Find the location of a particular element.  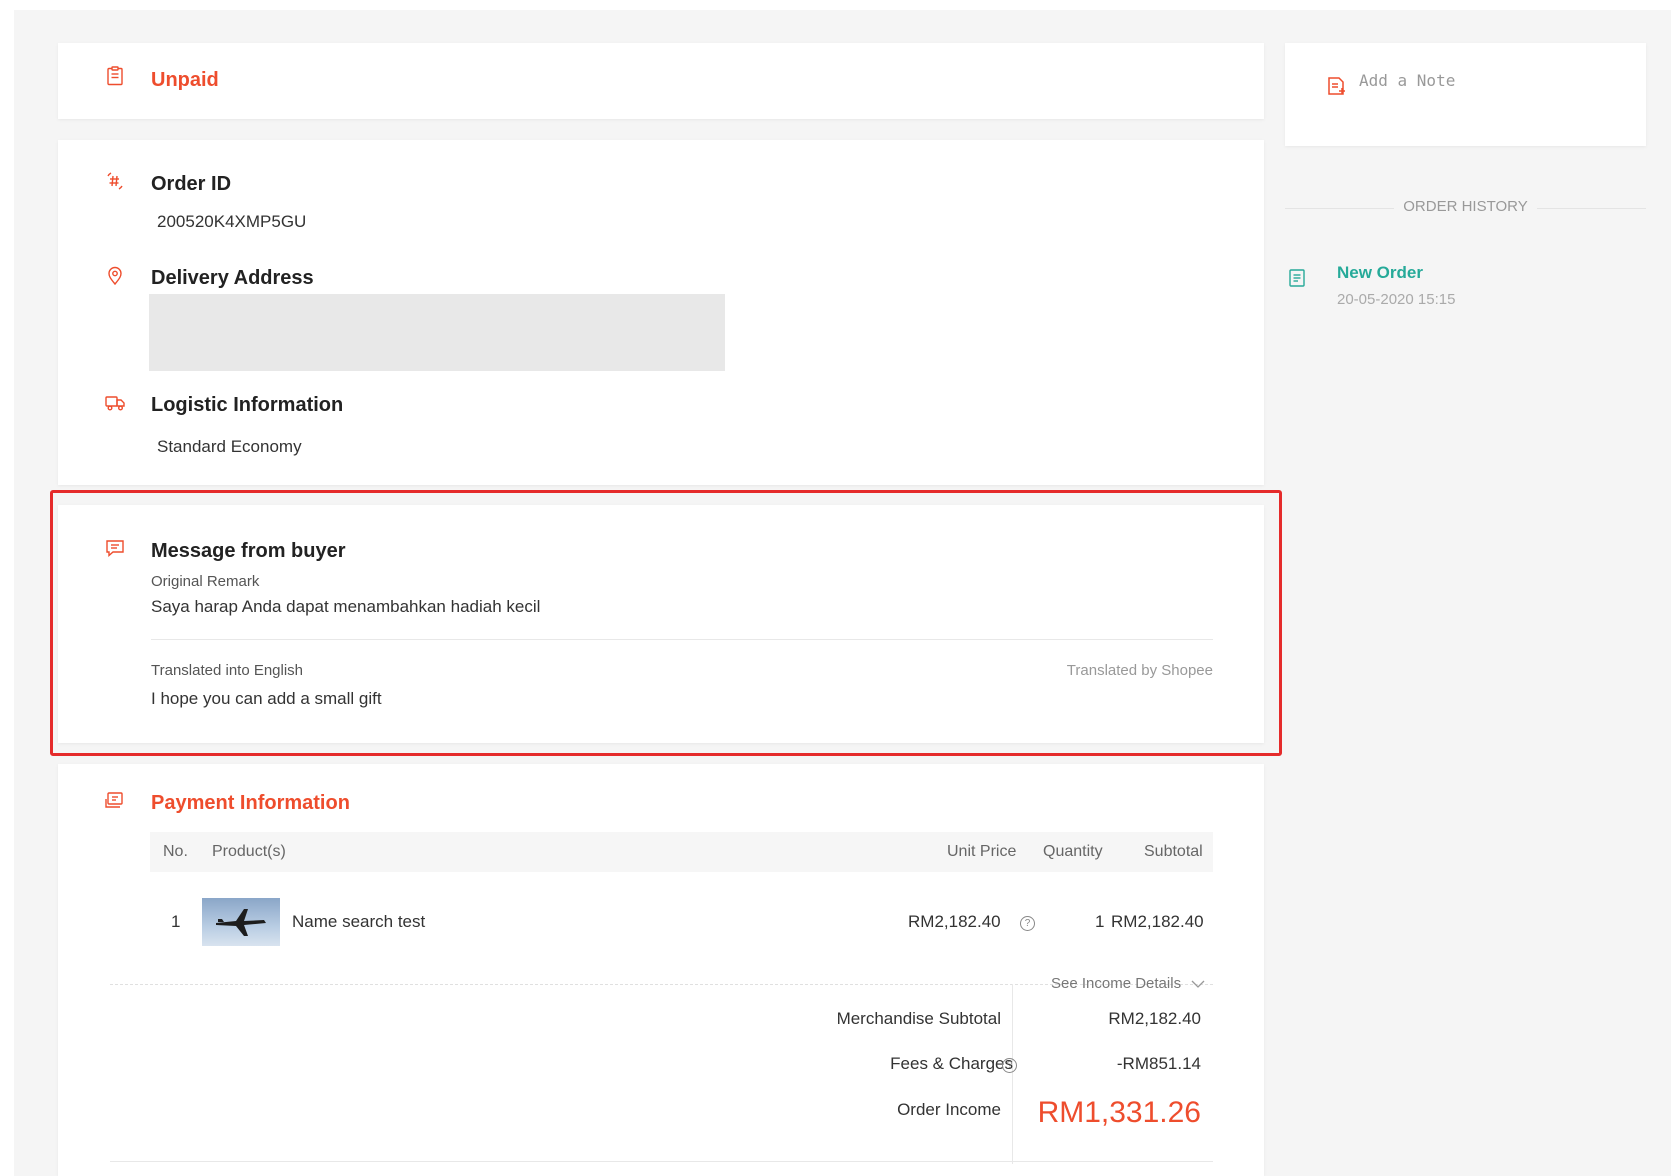

redacted-address is located at coordinates (437, 332).